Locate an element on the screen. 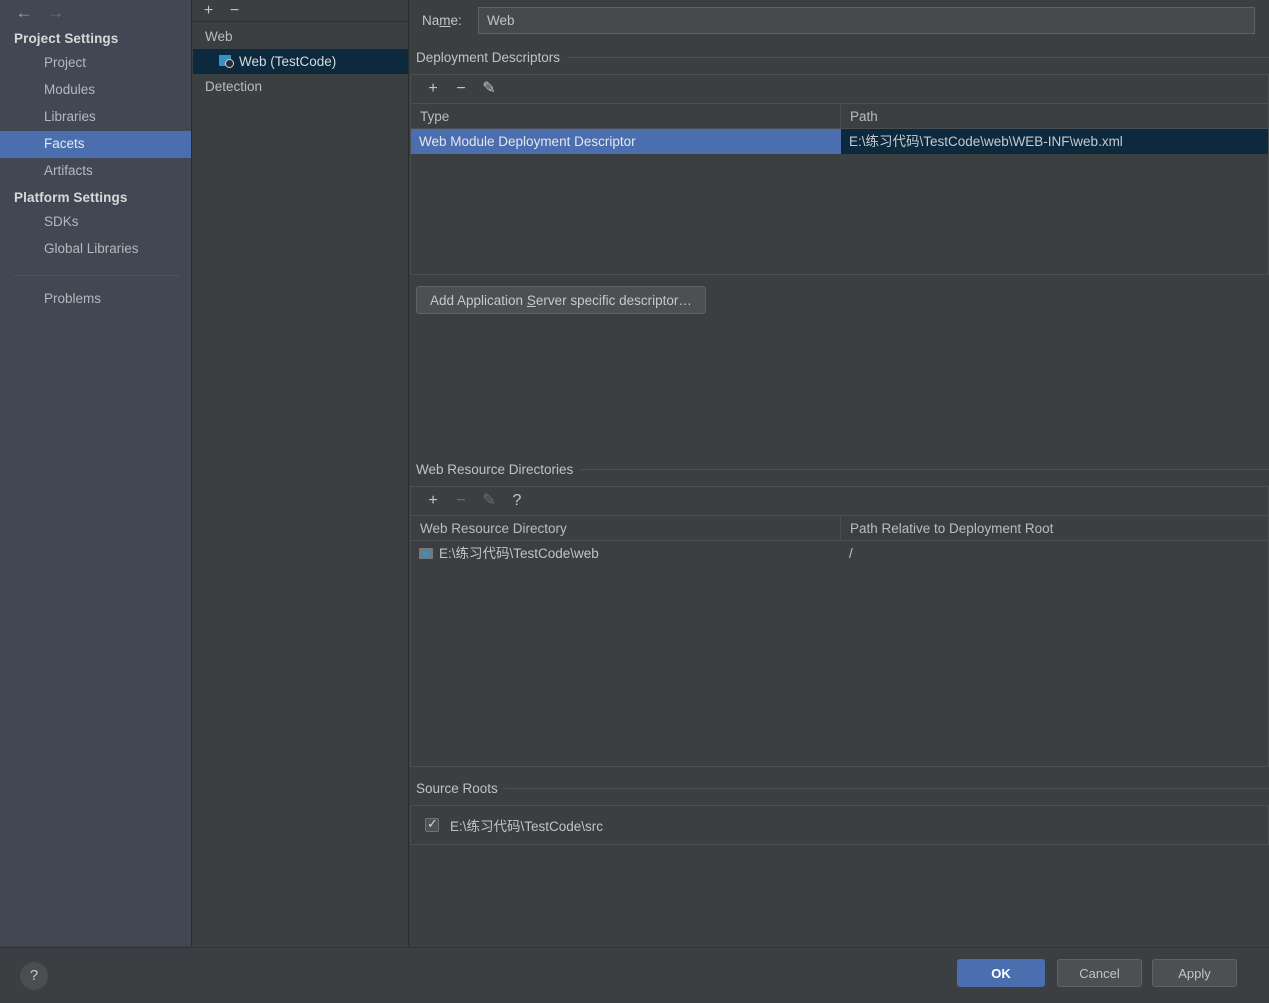 The height and width of the screenshot is (1003, 1269). sidebar-item-project: Project is located at coordinates (95, 63).